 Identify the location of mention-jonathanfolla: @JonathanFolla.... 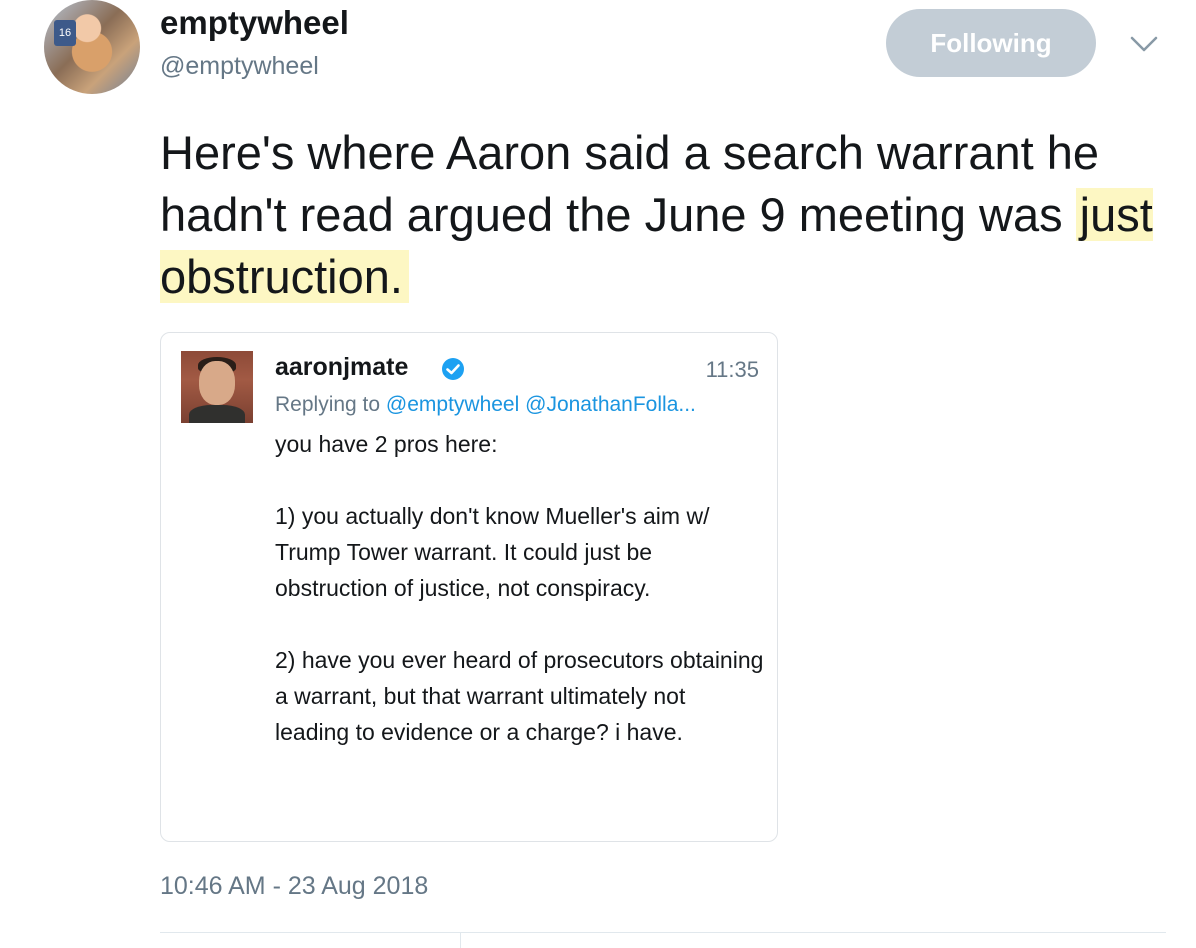
(610, 404).